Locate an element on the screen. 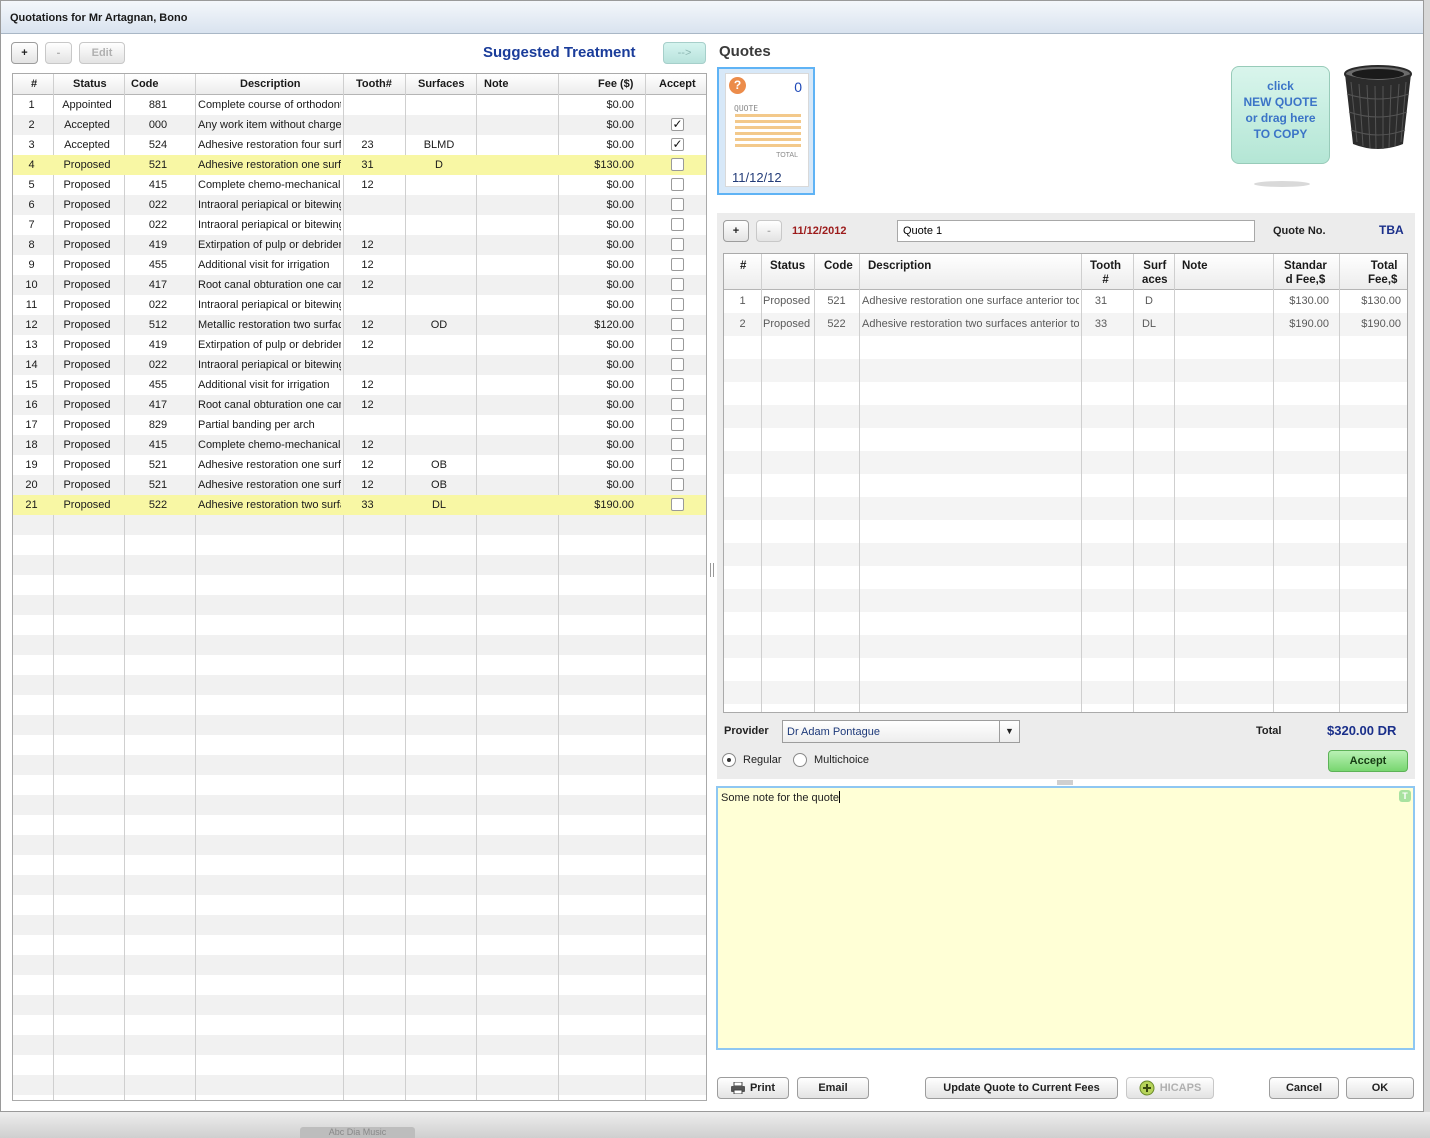  column-header: Surf aces is located at coordinates (1155, 273).